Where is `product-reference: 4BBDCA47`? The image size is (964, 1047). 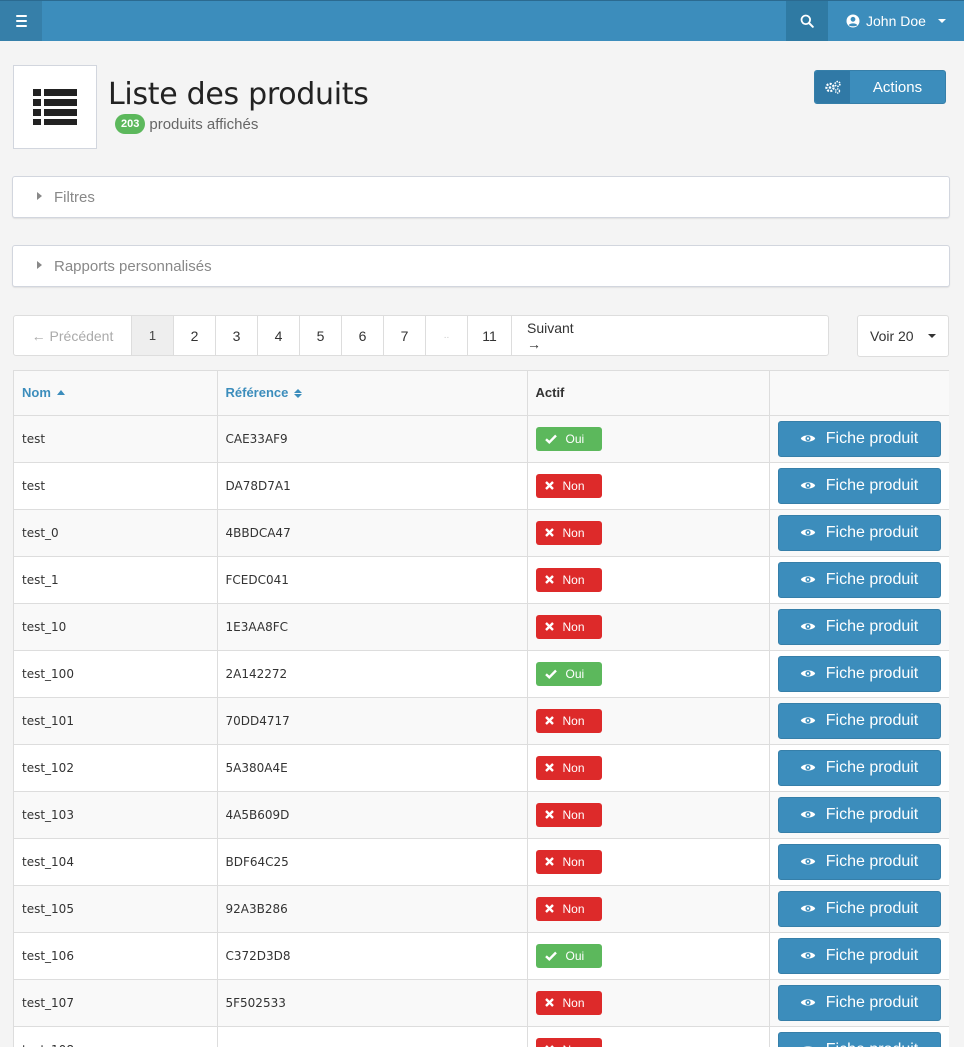 product-reference: 4BBDCA47 is located at coordinates (258, 532).